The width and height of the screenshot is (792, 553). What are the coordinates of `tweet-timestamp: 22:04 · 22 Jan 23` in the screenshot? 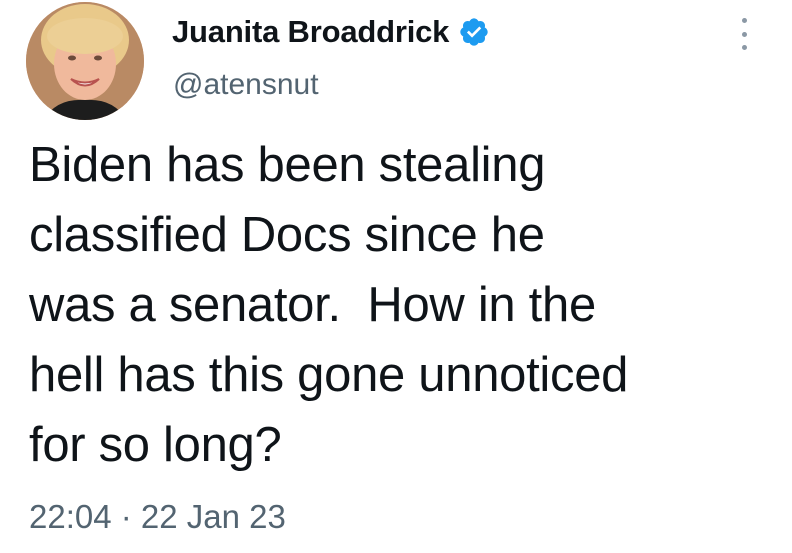 It's located at (157, 517).